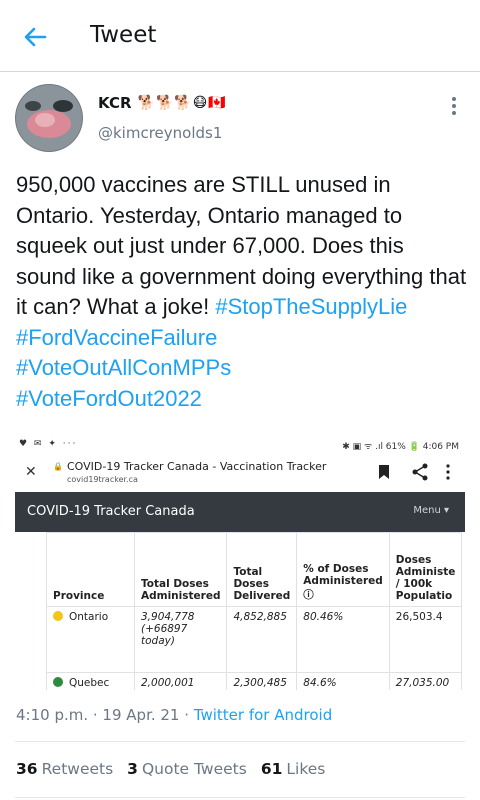  Describe the element at coordinates (182, 103) in the screenshot. I see `author-name-emoji: 🐕🐕🐕😷🇨🇦` at that location.